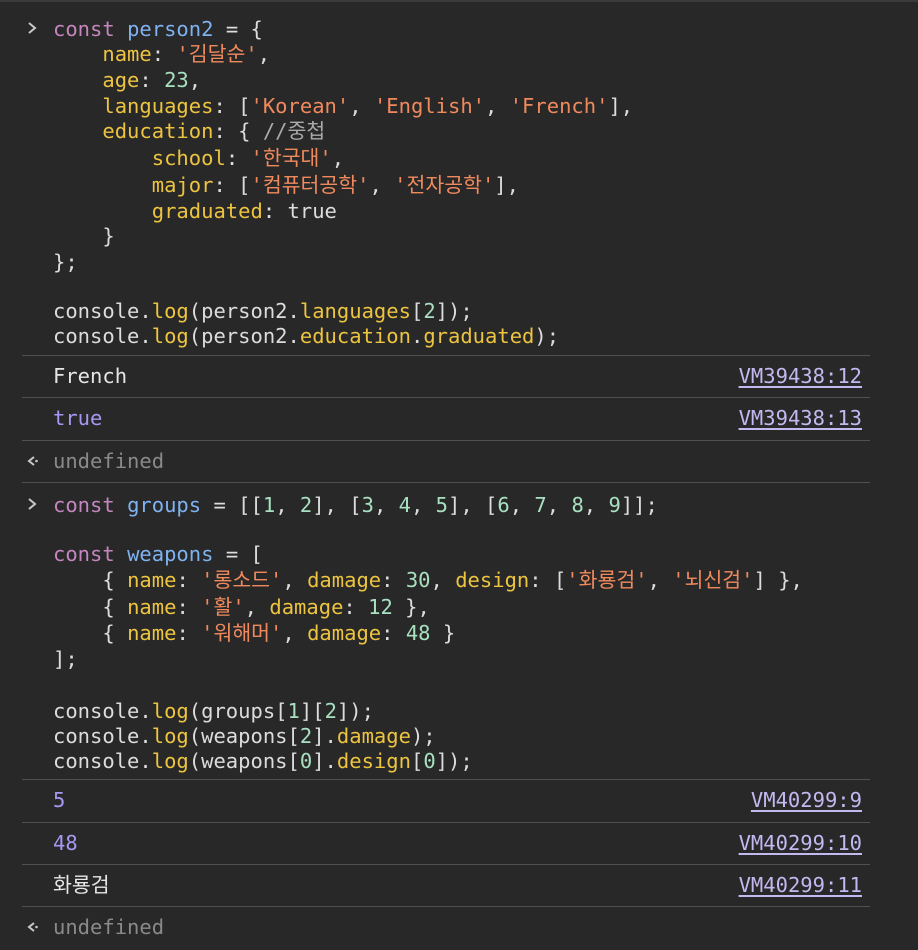  I want to click on code-line: ];, so click(65, 659).